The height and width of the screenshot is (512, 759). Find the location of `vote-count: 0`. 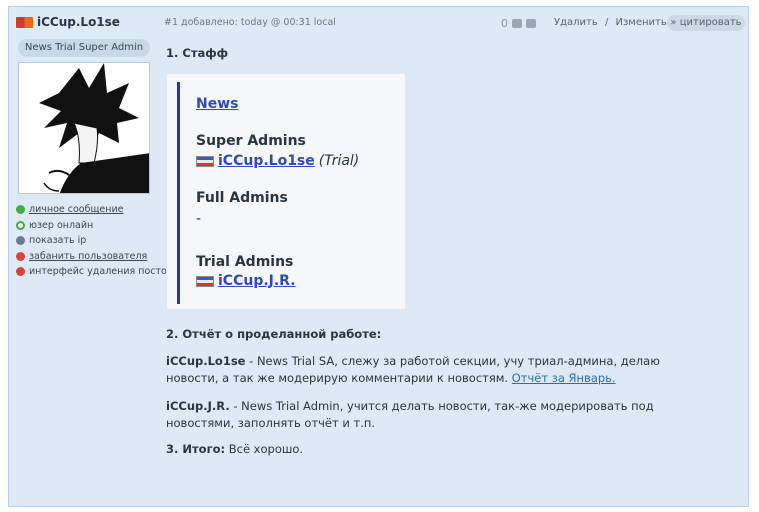

vote-count: 0 is located at coordinates (504, 23).